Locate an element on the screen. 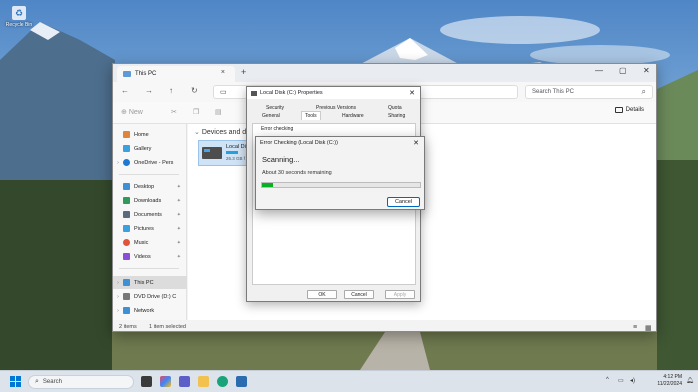 The width and height of the screenshot is (698, 392). store-icon is located at coordinates (241, 381).